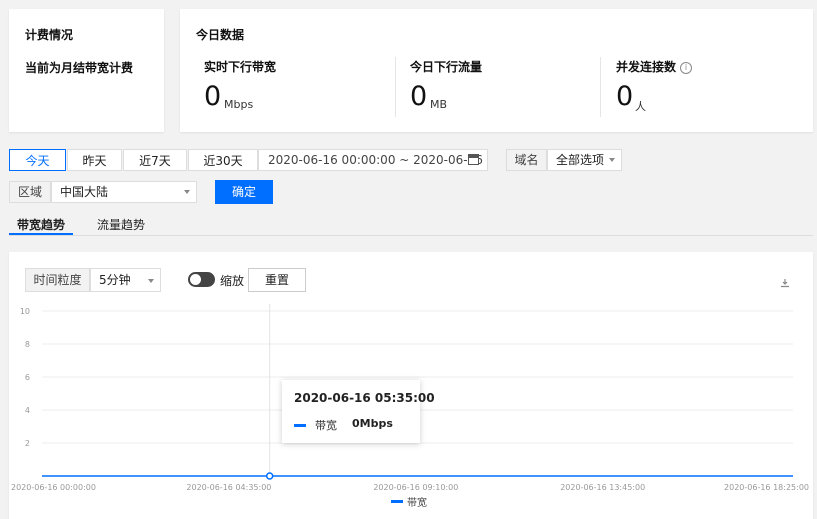 This screenshot has height=519, width=817. What do you see at coordinates (84, 192) in the screenshot?
I see `region-select-value: 中国大陆` at bounding box center [84, 192].